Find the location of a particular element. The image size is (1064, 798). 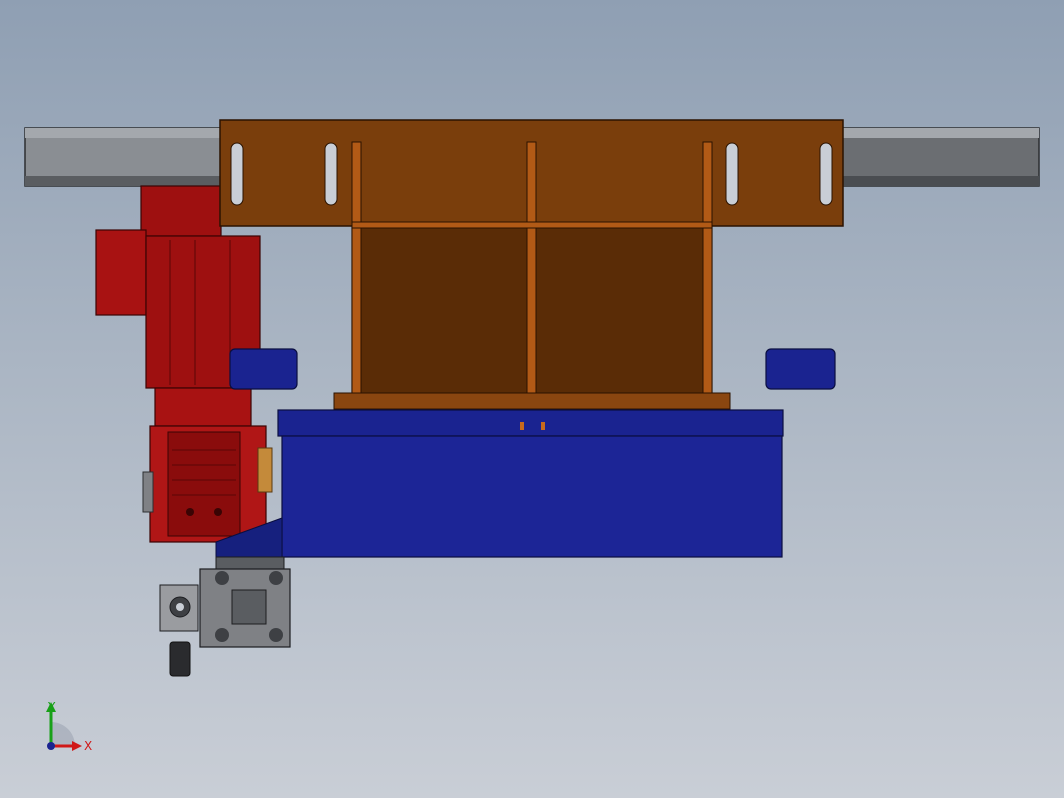

left-rail is located at coordinates (124, 157).